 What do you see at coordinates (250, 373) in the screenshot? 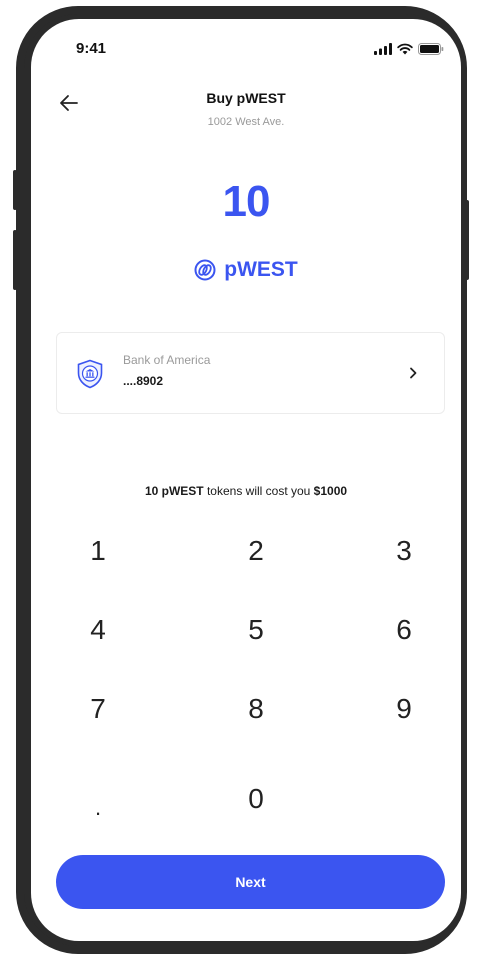
I see `bank-account-selector: Bank of America ....8902` at bounding box center [250, 373].